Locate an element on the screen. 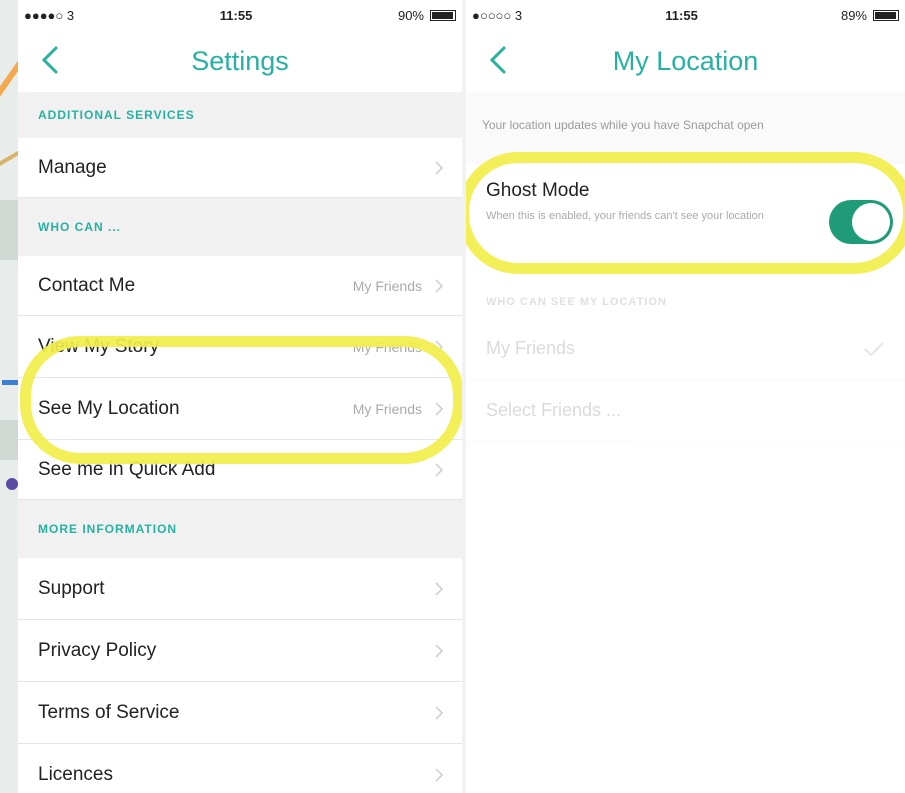  toggle-knob is located at coordinates (871, 222).